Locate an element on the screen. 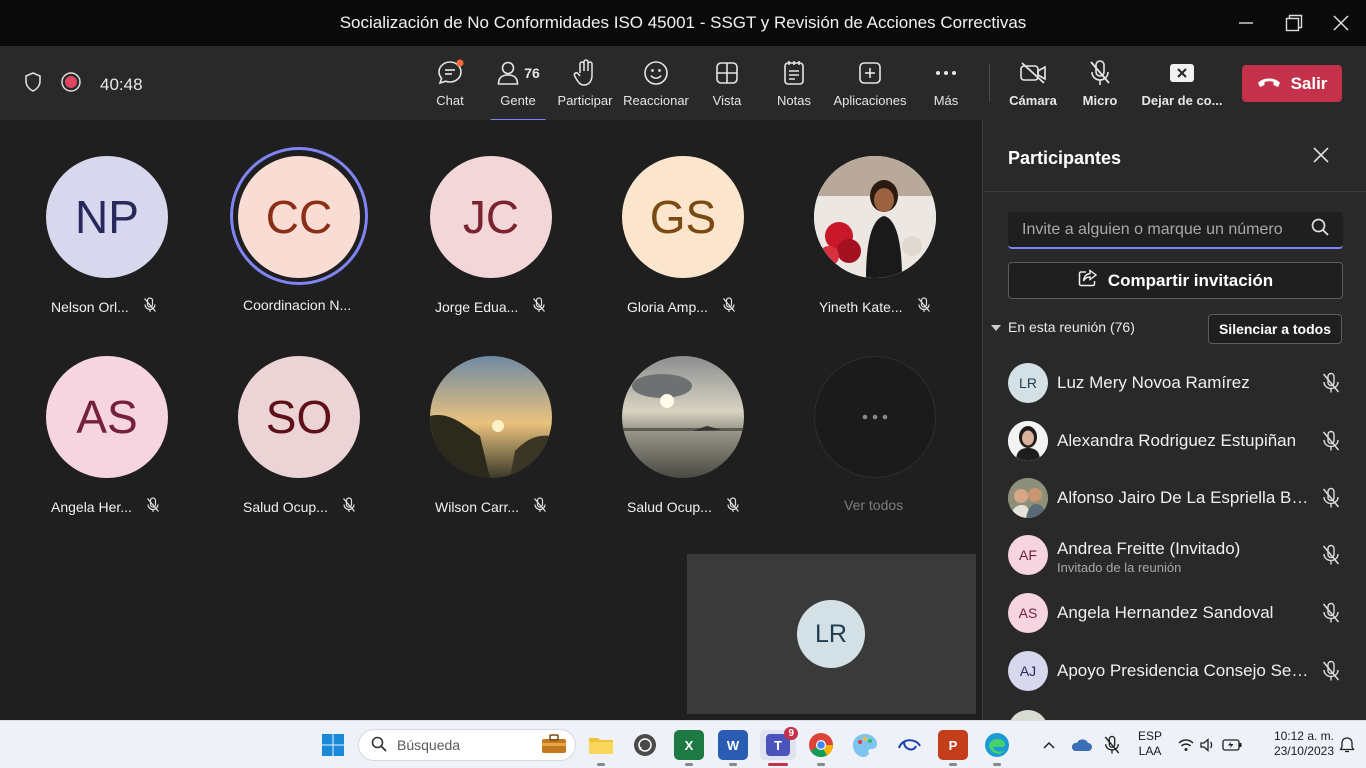 This screenshot has height=768, width=1366. leave-button: Salir is located at coordinates (1292, 83).